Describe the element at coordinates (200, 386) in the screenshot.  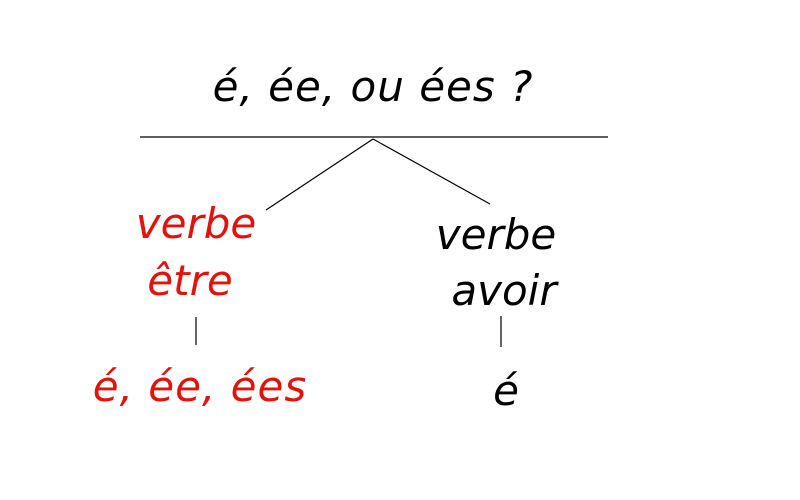
I see `left-branch-result: é, ée, ées` at that location.